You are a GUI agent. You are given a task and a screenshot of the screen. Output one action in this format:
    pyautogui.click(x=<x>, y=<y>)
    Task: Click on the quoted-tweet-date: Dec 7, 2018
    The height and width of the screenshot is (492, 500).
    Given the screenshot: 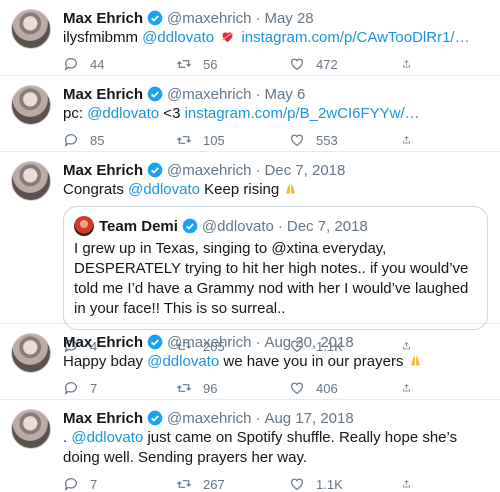 What is the action you would take?
    pyautogui.click(x=327, y=226)
    